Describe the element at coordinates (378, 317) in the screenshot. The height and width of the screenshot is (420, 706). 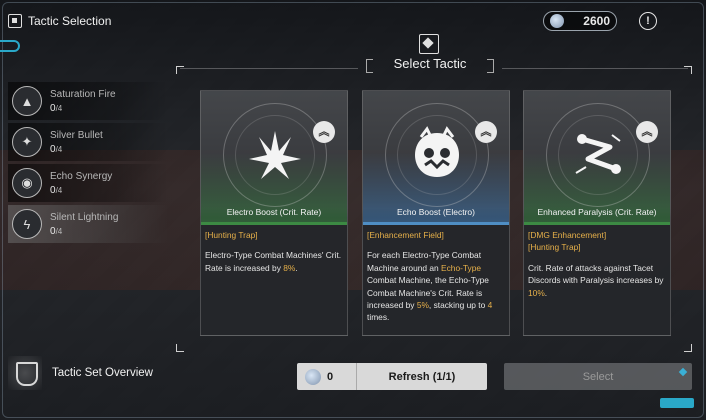
I see `desc-text: times.` at that location.